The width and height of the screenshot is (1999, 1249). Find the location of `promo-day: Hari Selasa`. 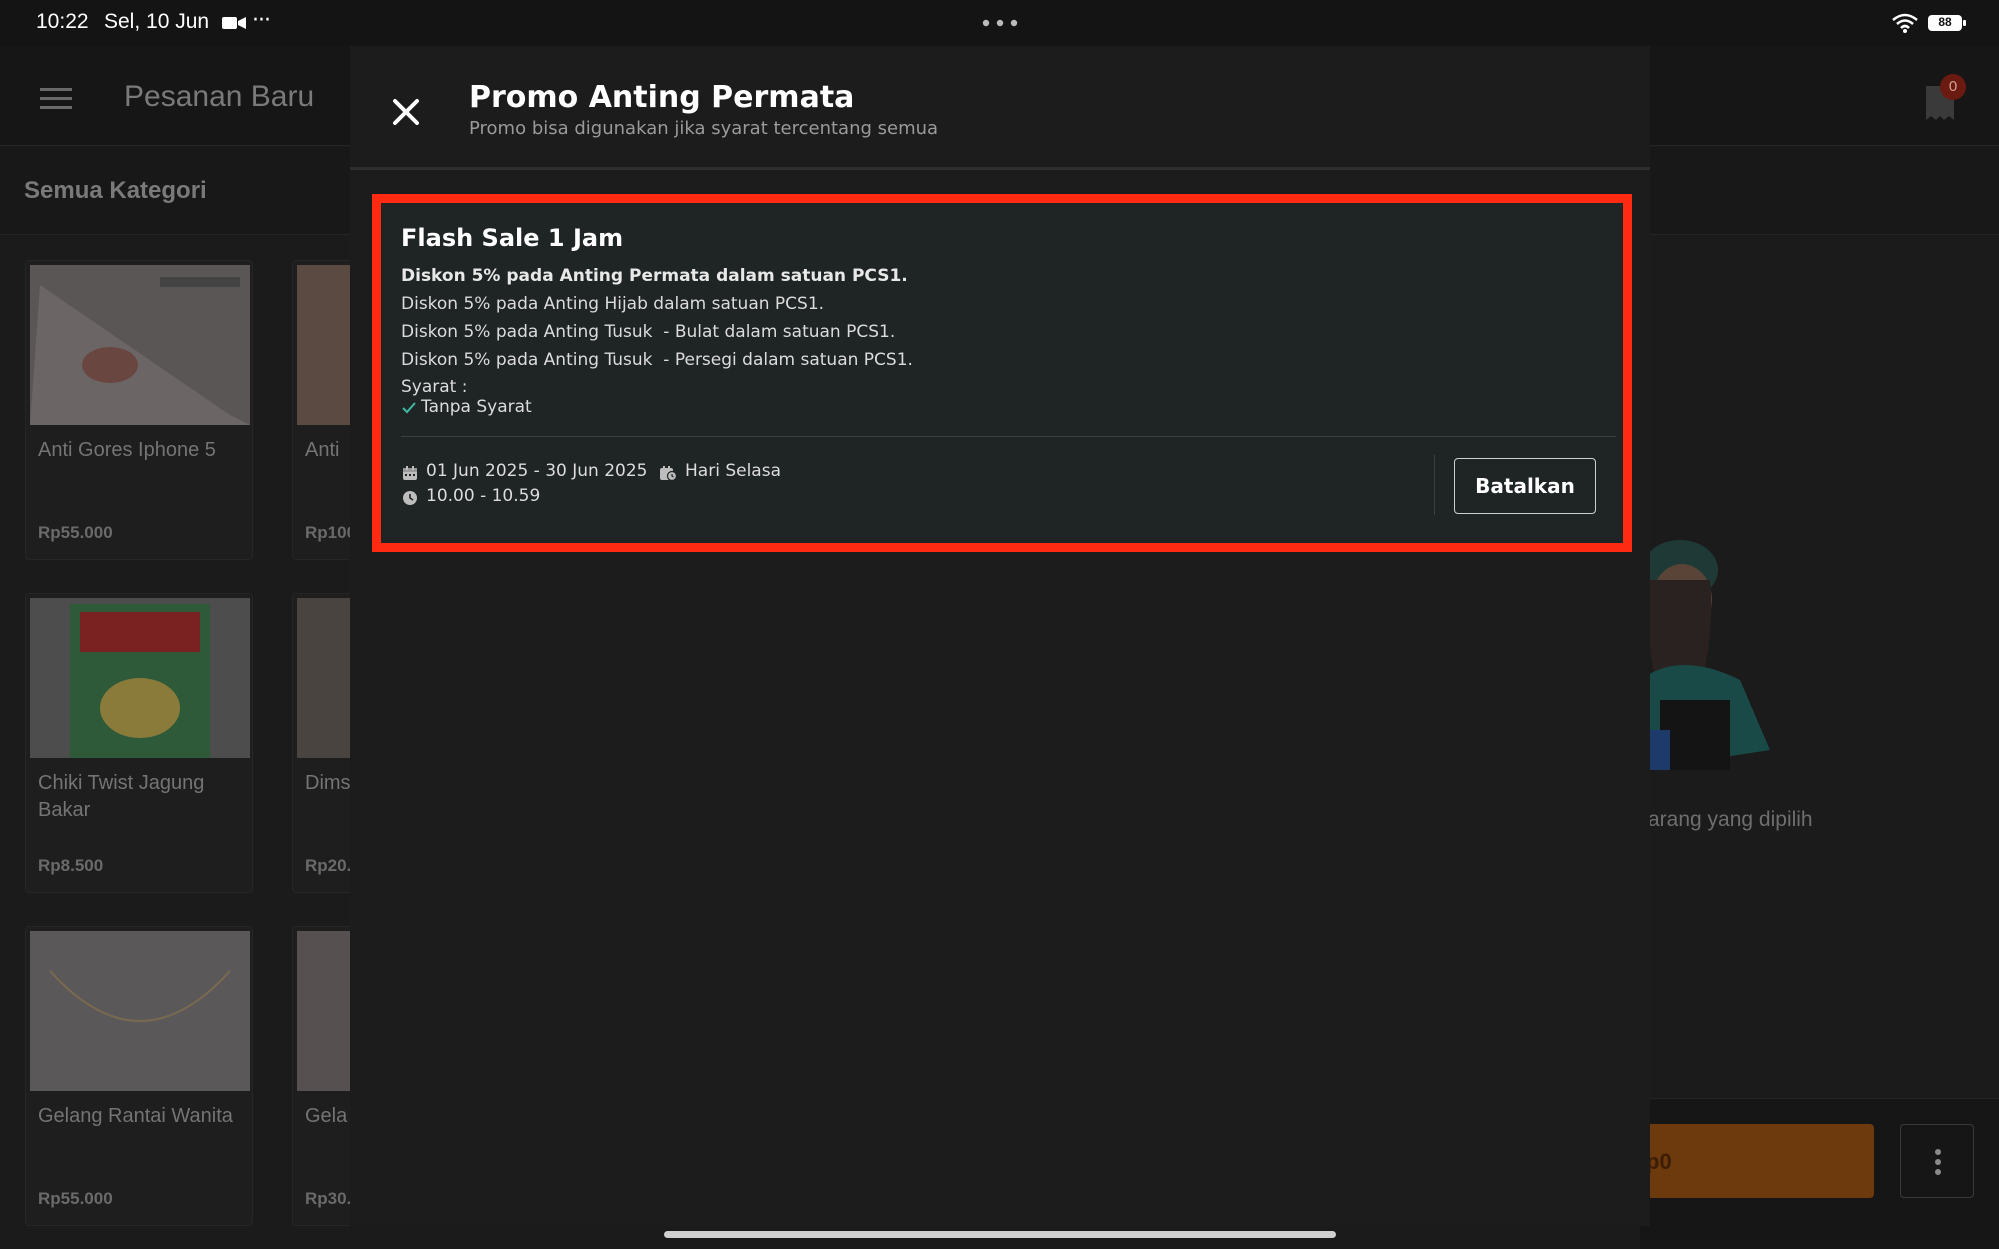

promo-day: Hari Selasa is located at coordinates (733, 471).